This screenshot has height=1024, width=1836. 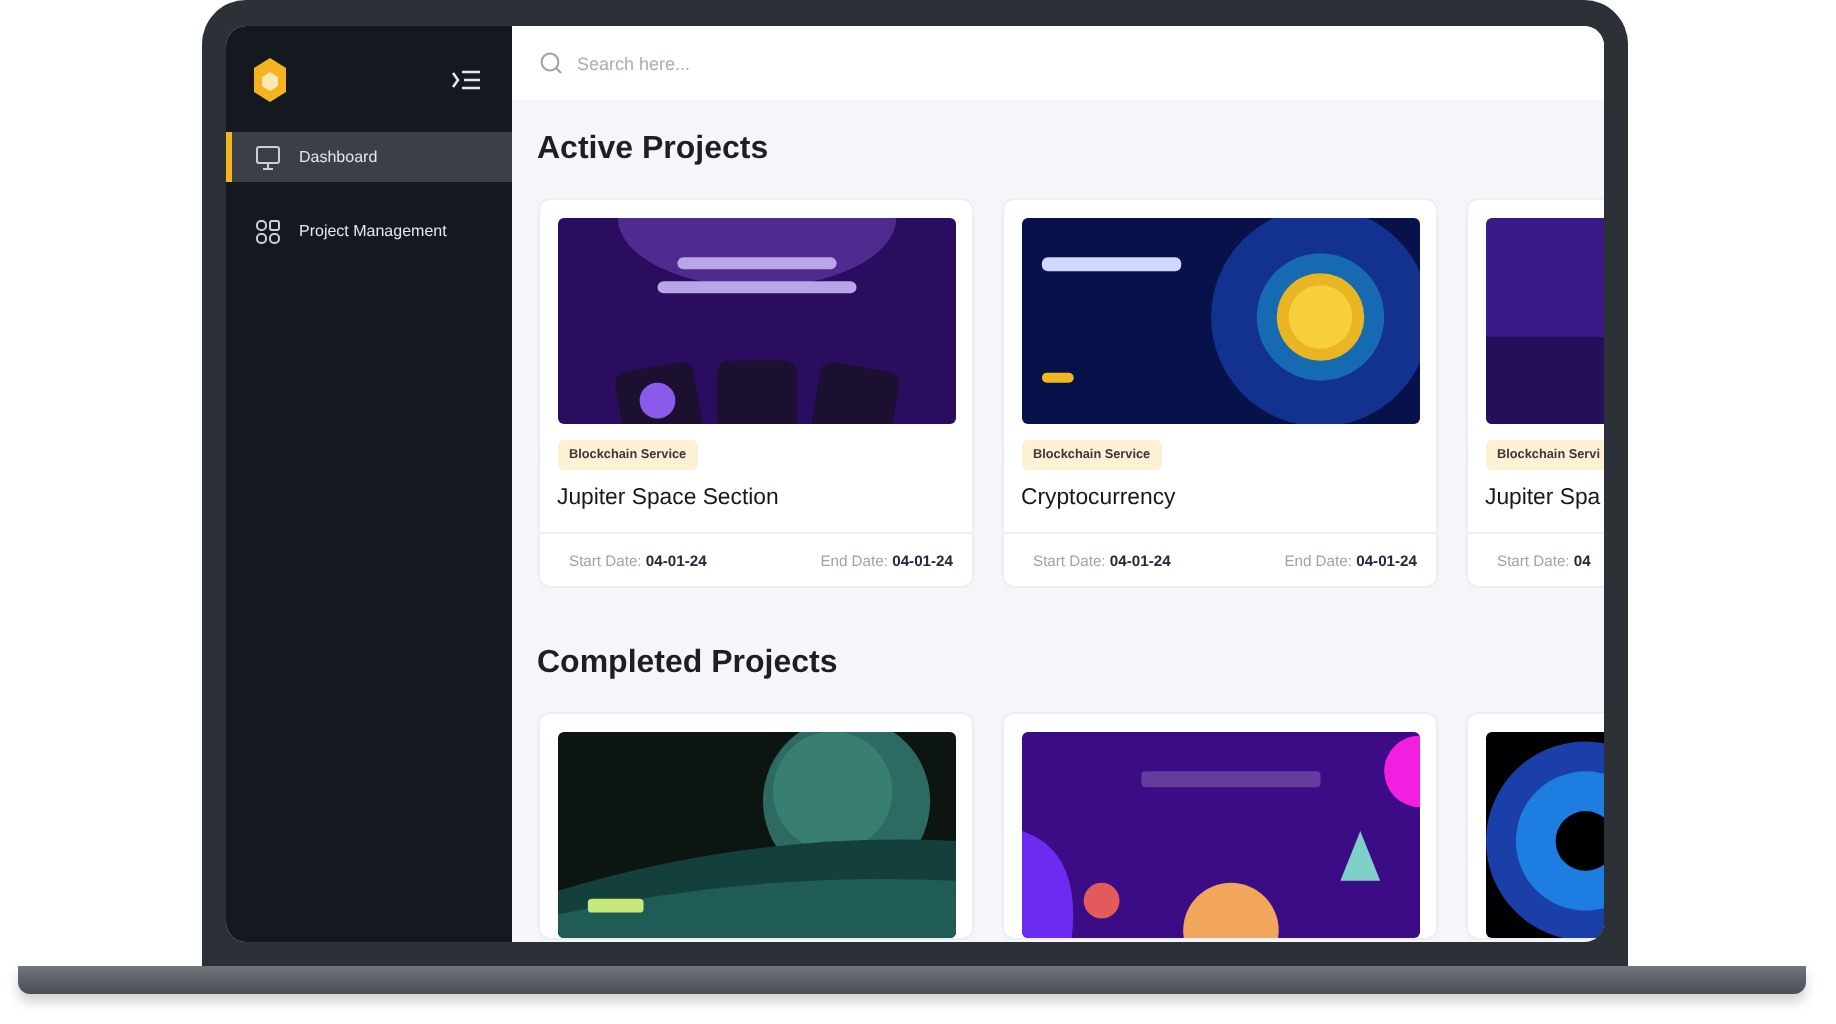 I want to click on grid-icon, so click(x=267, y=231).